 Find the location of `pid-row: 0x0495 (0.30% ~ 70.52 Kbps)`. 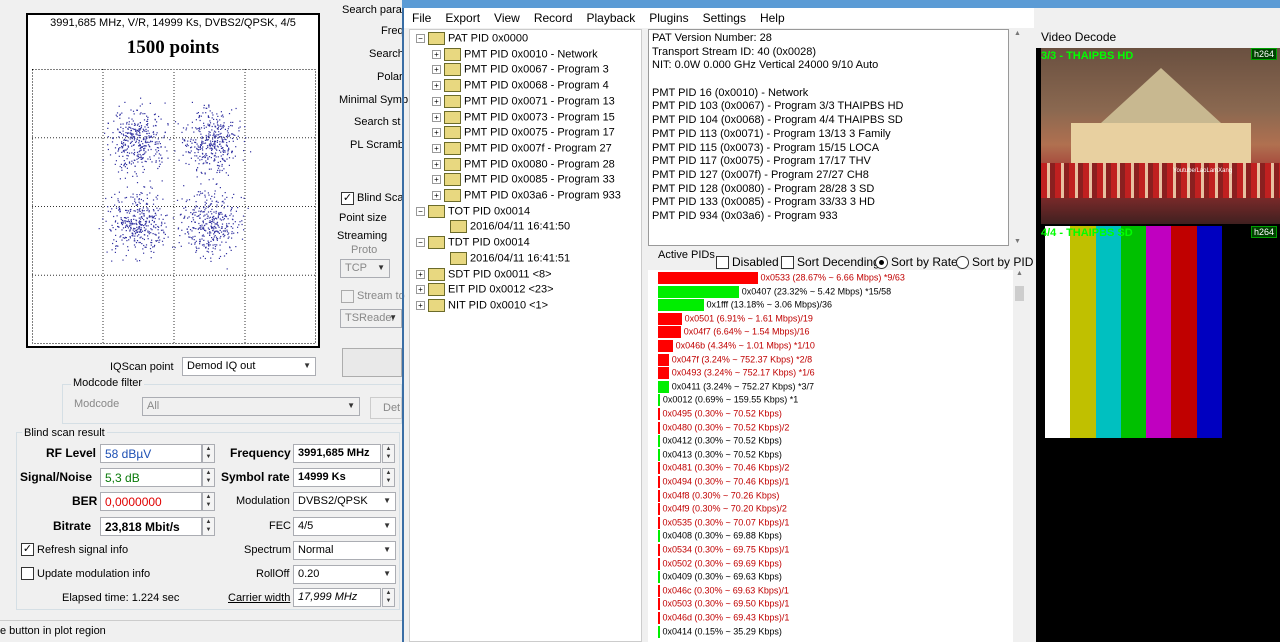

pid-row: 0x0495 (0.30% ~ 70.52 Kbps) is located at coordinates (720, 414).